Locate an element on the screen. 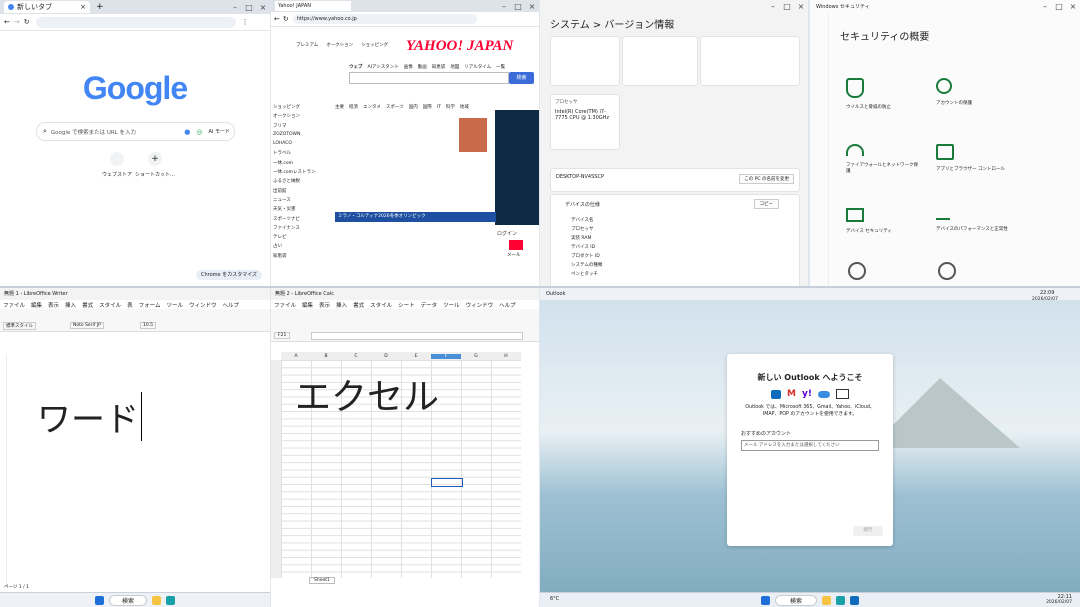 This screenshot has height=607, width=1080. sidebar-item: オークション is located at coordinates (302, 117).